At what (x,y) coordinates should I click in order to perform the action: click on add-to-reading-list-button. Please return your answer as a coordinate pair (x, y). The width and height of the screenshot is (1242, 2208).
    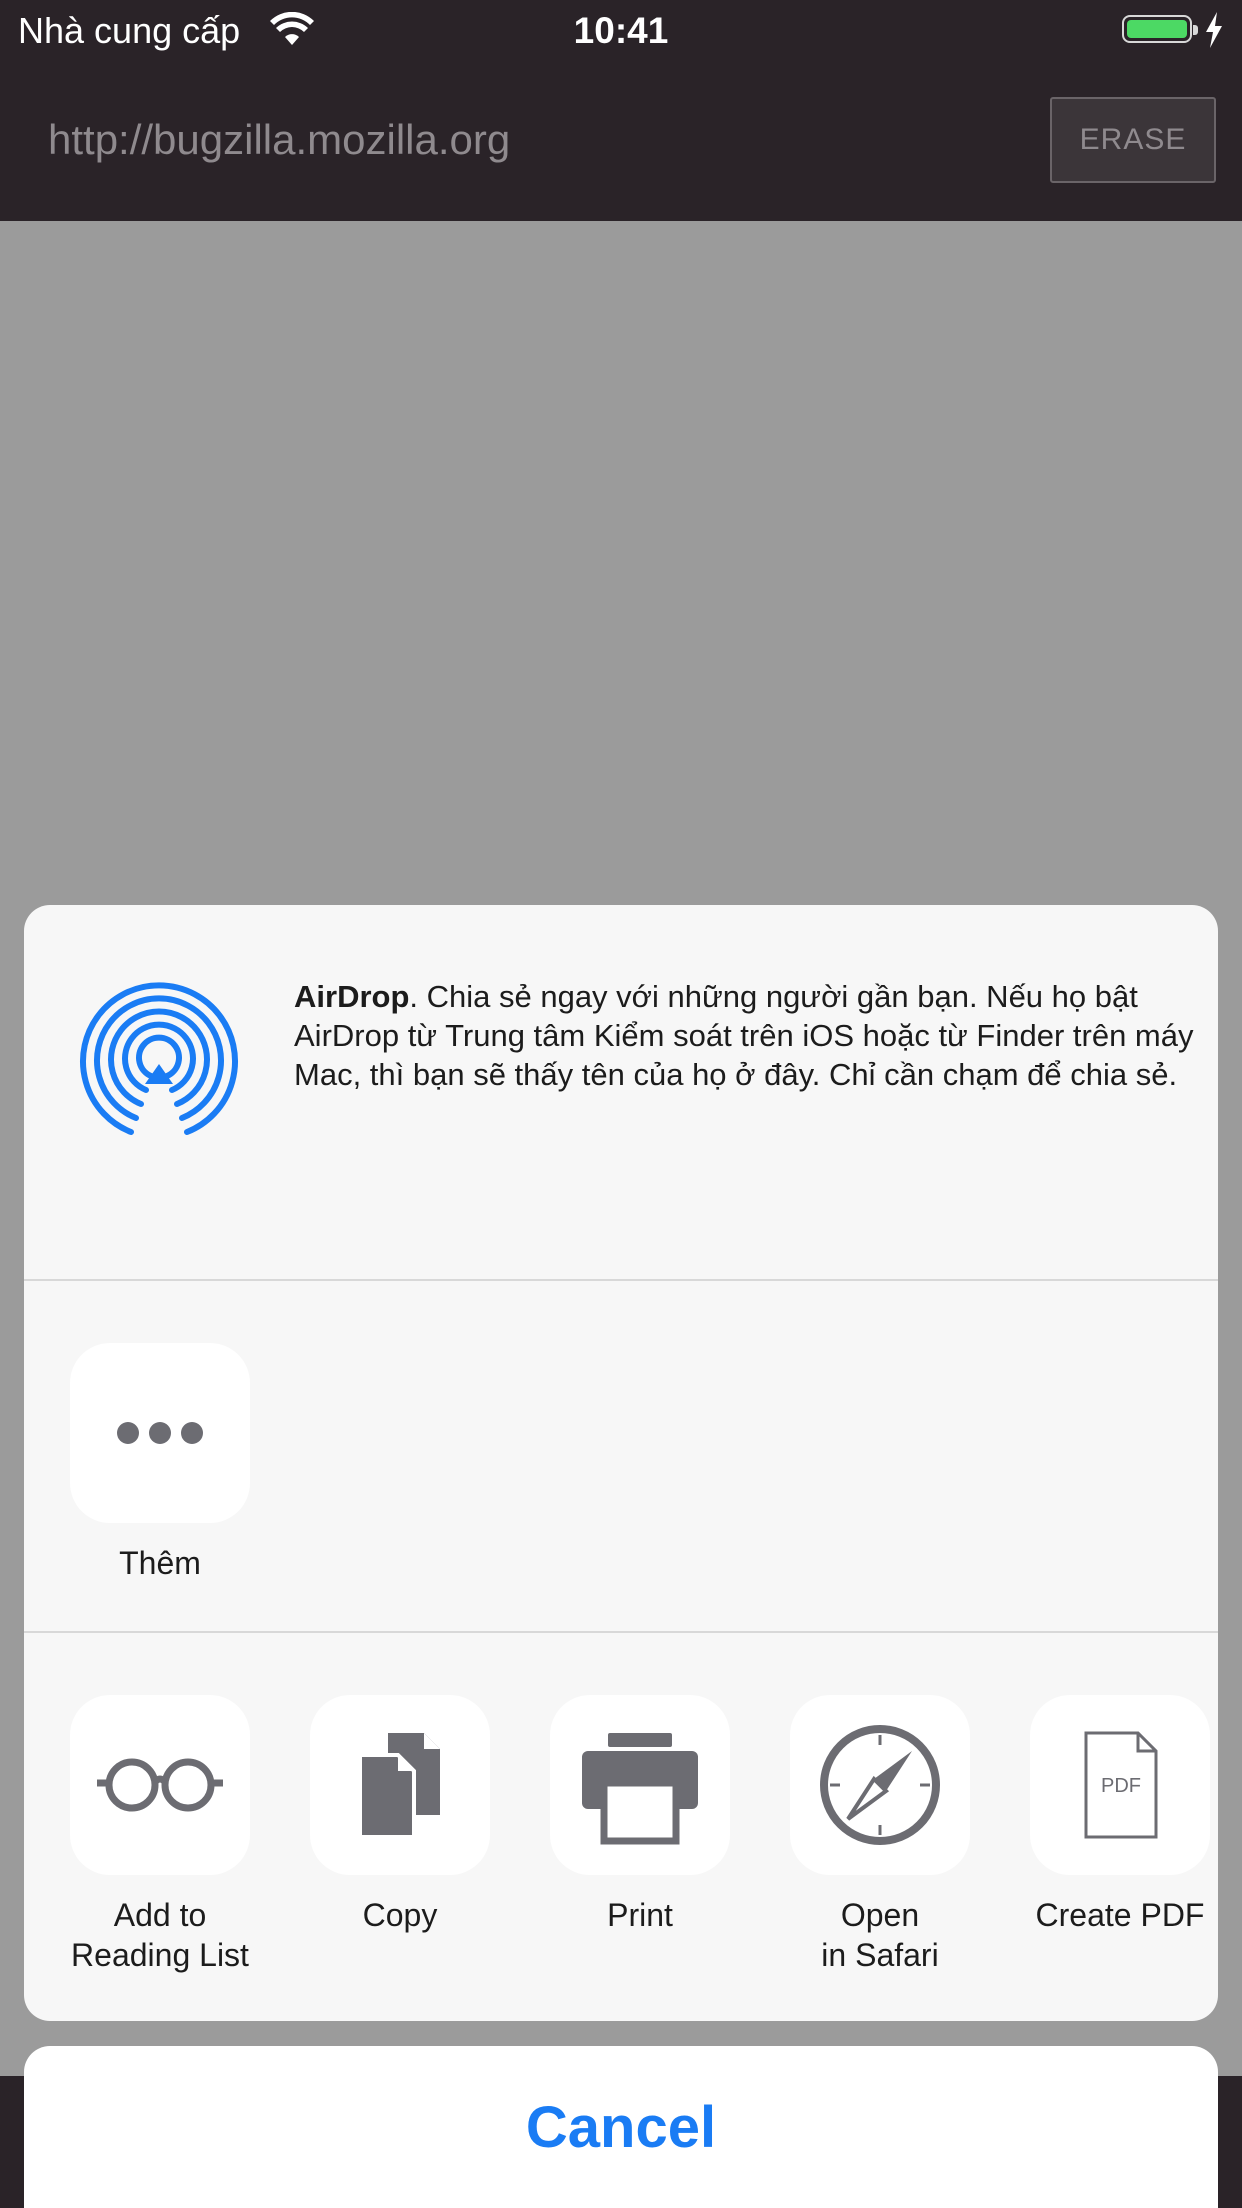
    Looking at the image, I should click on (160, 1785).